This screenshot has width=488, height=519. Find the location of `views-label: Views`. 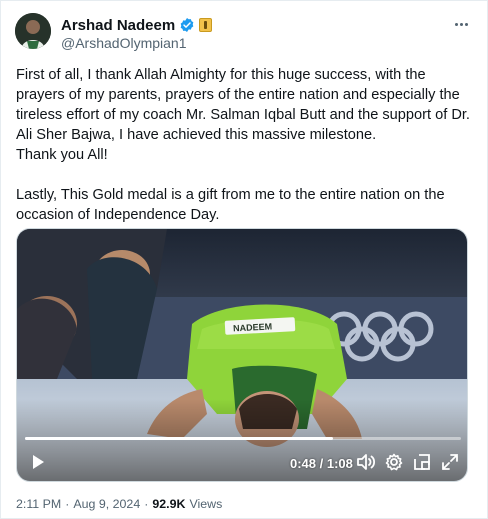

views-label: Views is located at coordinates (206, 504).